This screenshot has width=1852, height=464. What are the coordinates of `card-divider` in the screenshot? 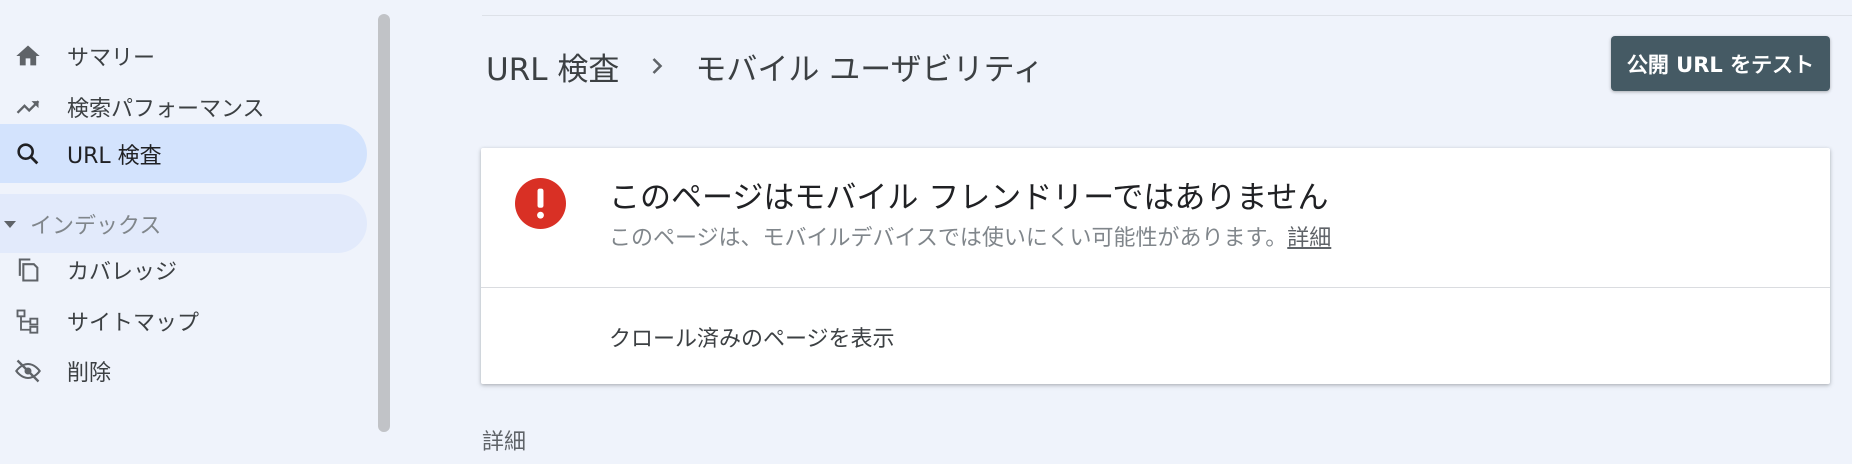 It's located at (1155, 287).